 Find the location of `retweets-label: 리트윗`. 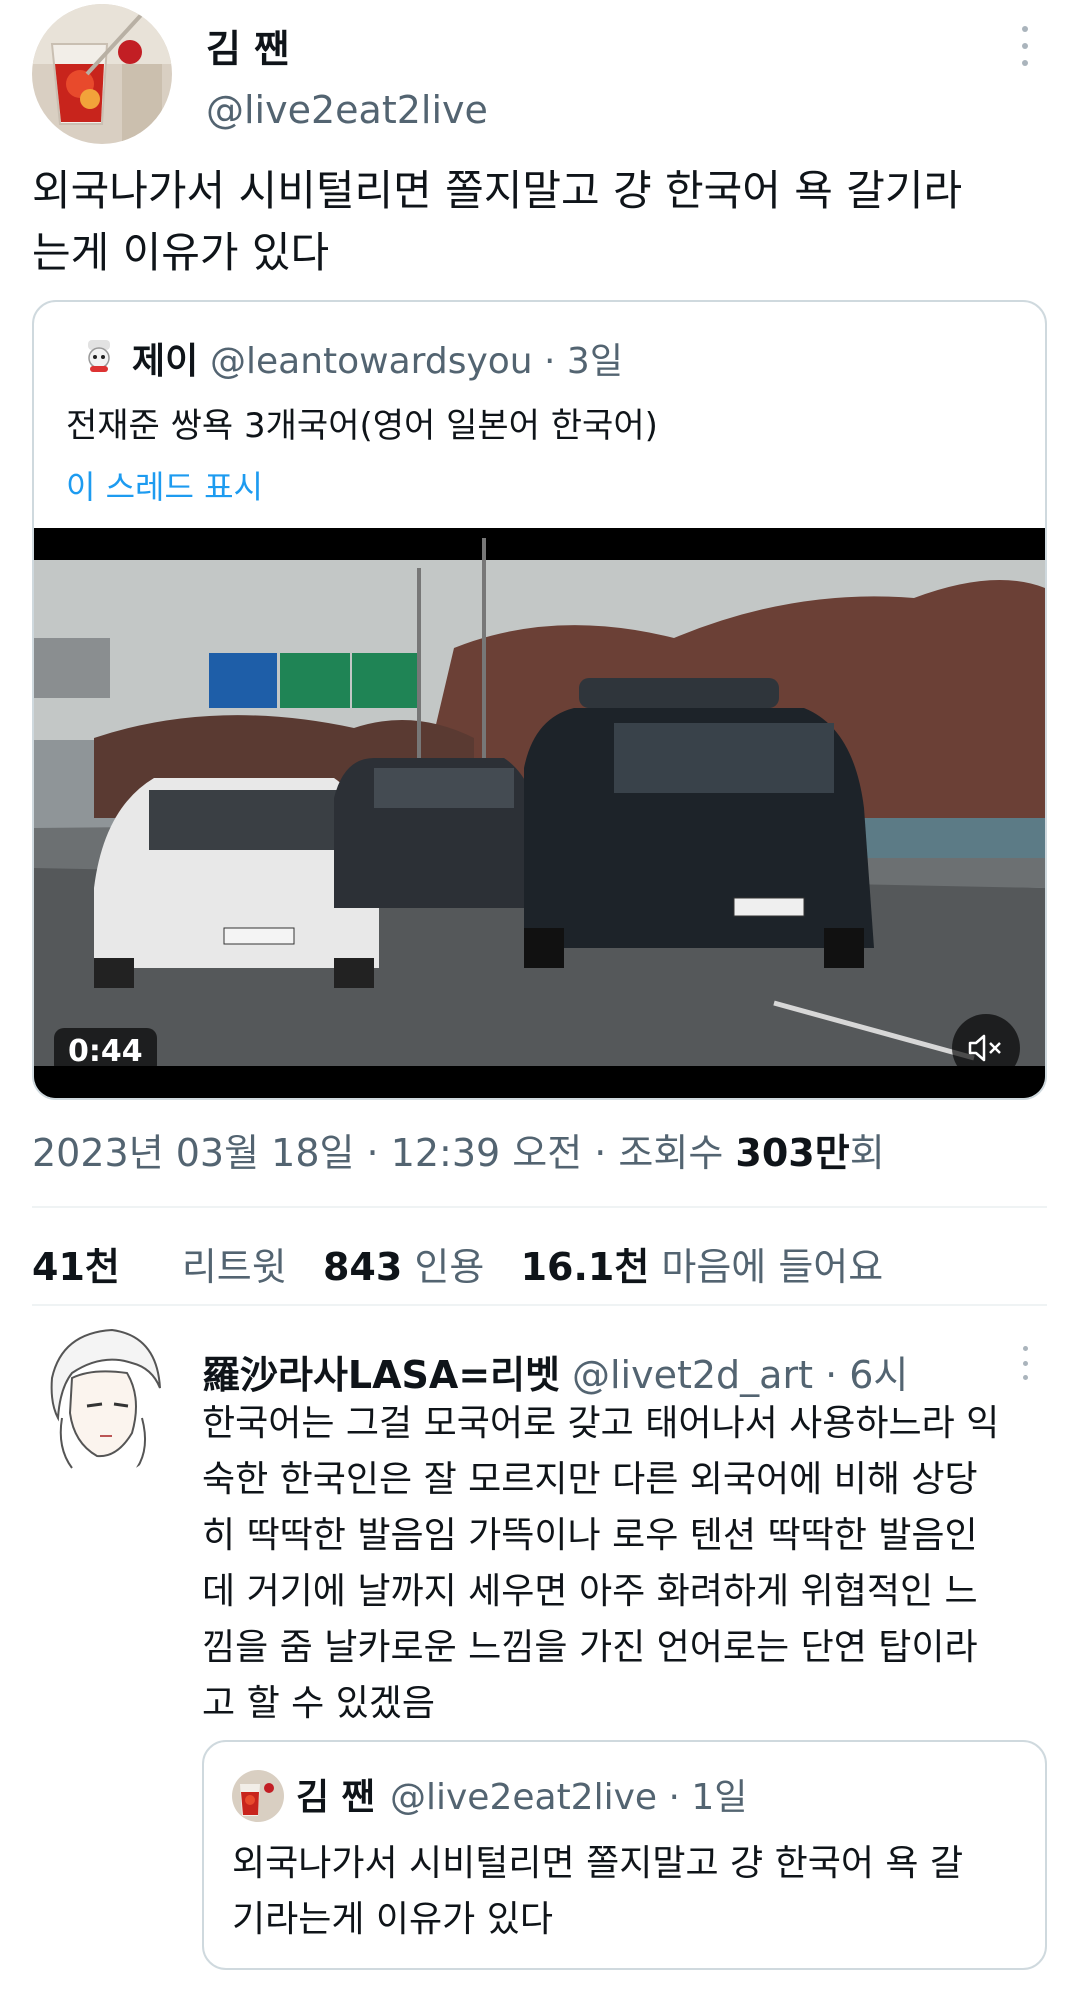

retweets-label: 리트윗 is located at coordinates (234, 1267).